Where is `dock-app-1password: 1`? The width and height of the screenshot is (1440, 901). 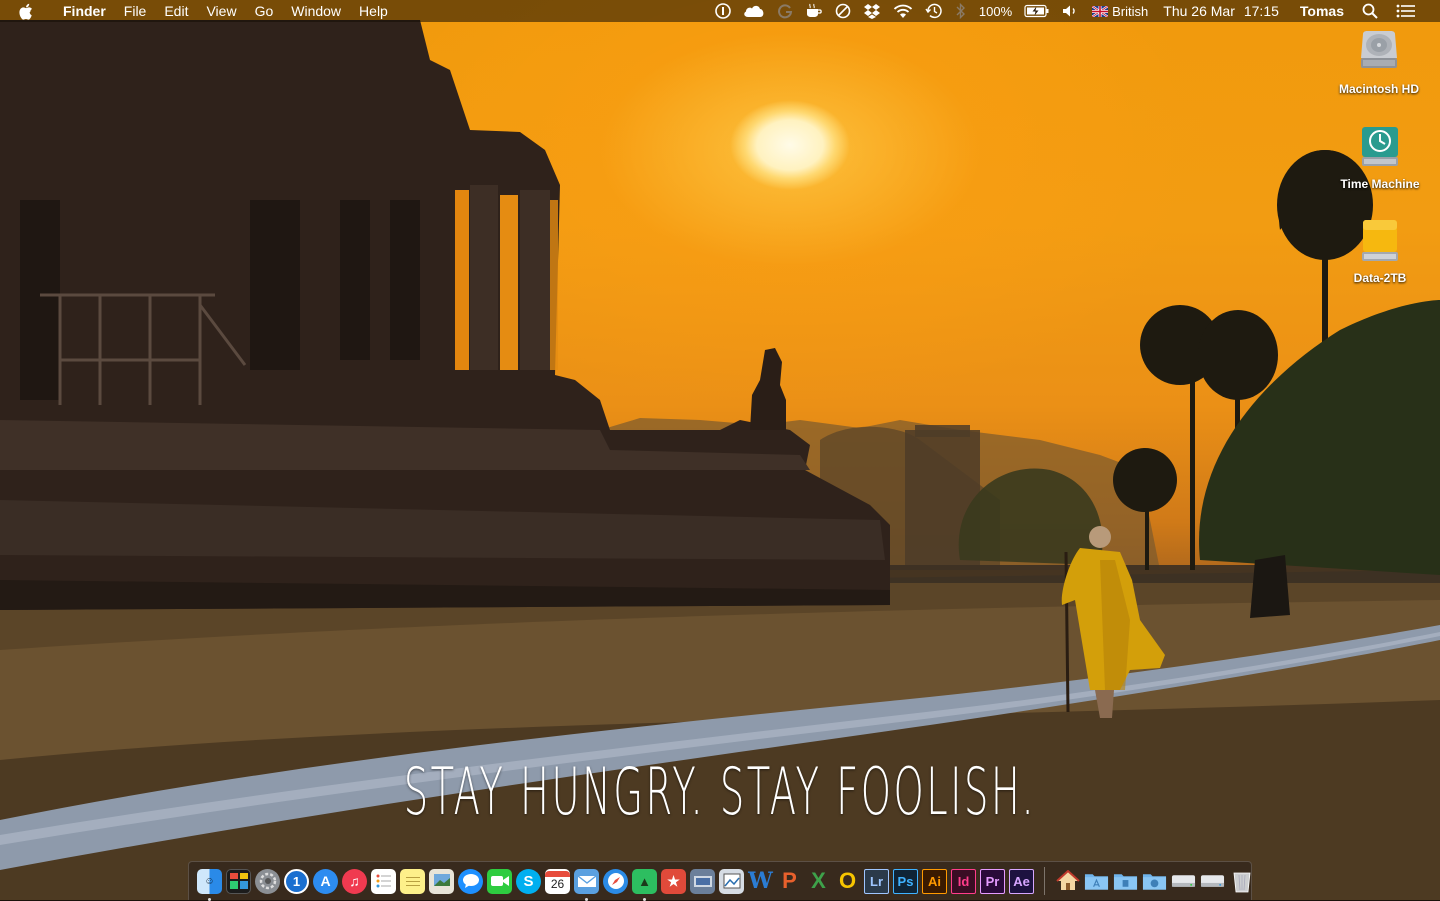 dock-app-1password: 1 is located at coordinates (296, 881).